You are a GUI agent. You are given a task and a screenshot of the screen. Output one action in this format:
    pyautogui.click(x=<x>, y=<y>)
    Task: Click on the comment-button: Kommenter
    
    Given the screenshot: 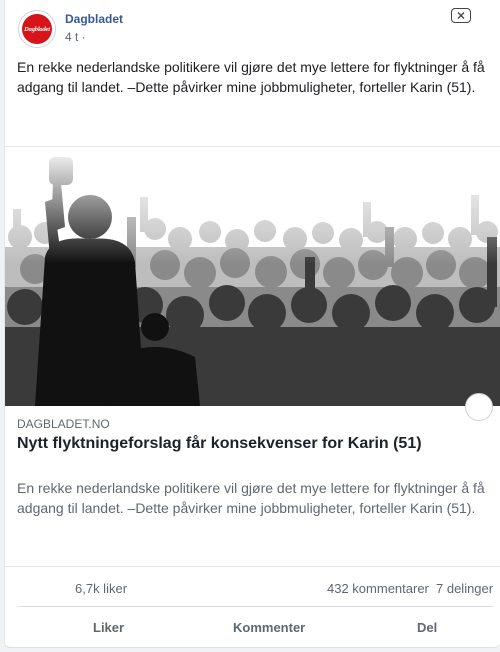 What is the action you would take?
    pyautogui.click(x=269, y=627)
    